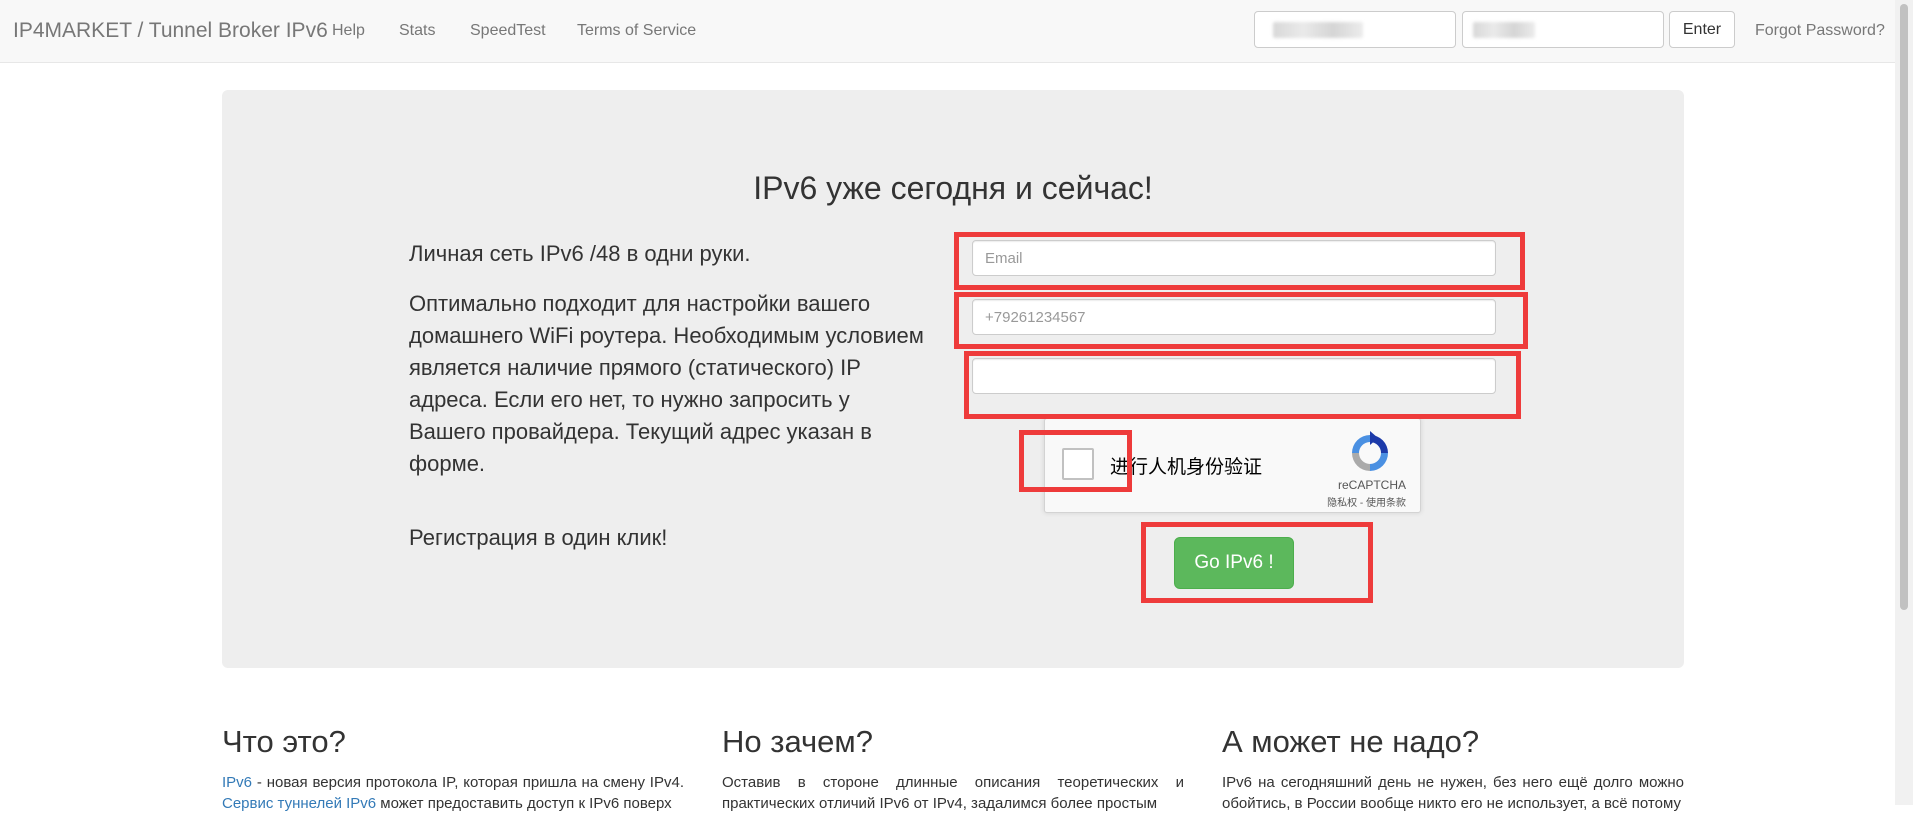 The width and height of the screenshot is (1913, 814). I want to click on hero-line-network: Личная сеть IPv6 /48 в одни руки., so click(580, 253).